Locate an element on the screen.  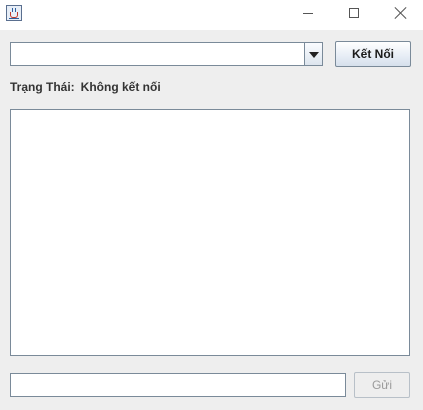
send-button: Gửi is located at coordinates (382, 385).